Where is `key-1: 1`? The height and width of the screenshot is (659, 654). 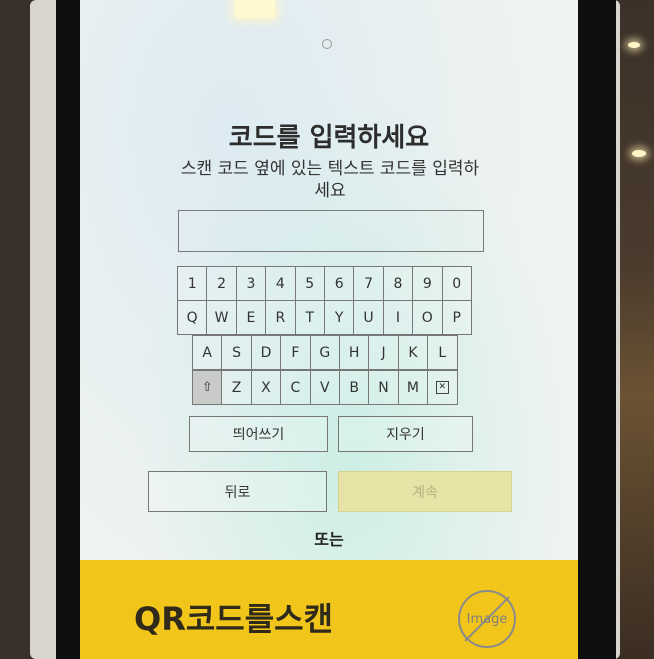
key-1: 1 is located at coordinates (192, 283).